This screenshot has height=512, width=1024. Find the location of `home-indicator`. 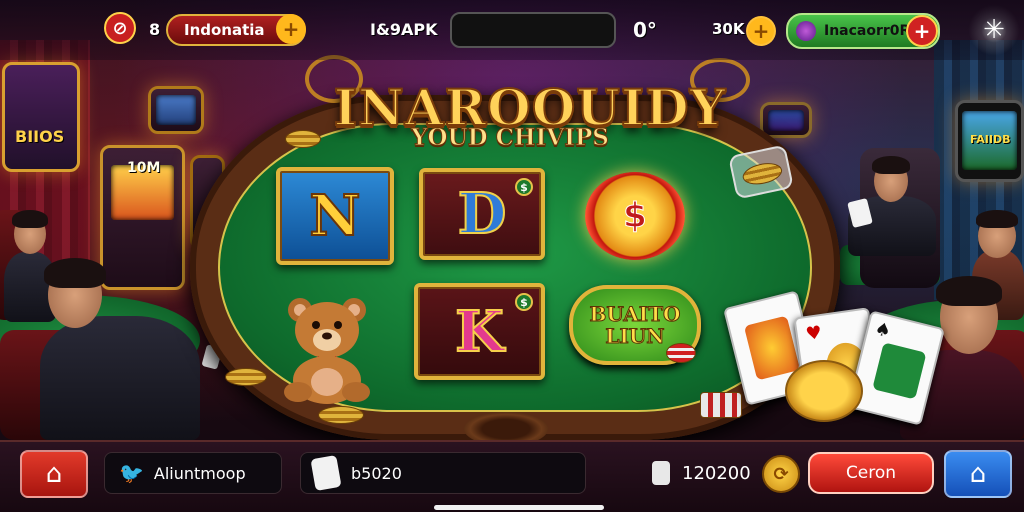

home-indicator is located at coordinates (519, 507).